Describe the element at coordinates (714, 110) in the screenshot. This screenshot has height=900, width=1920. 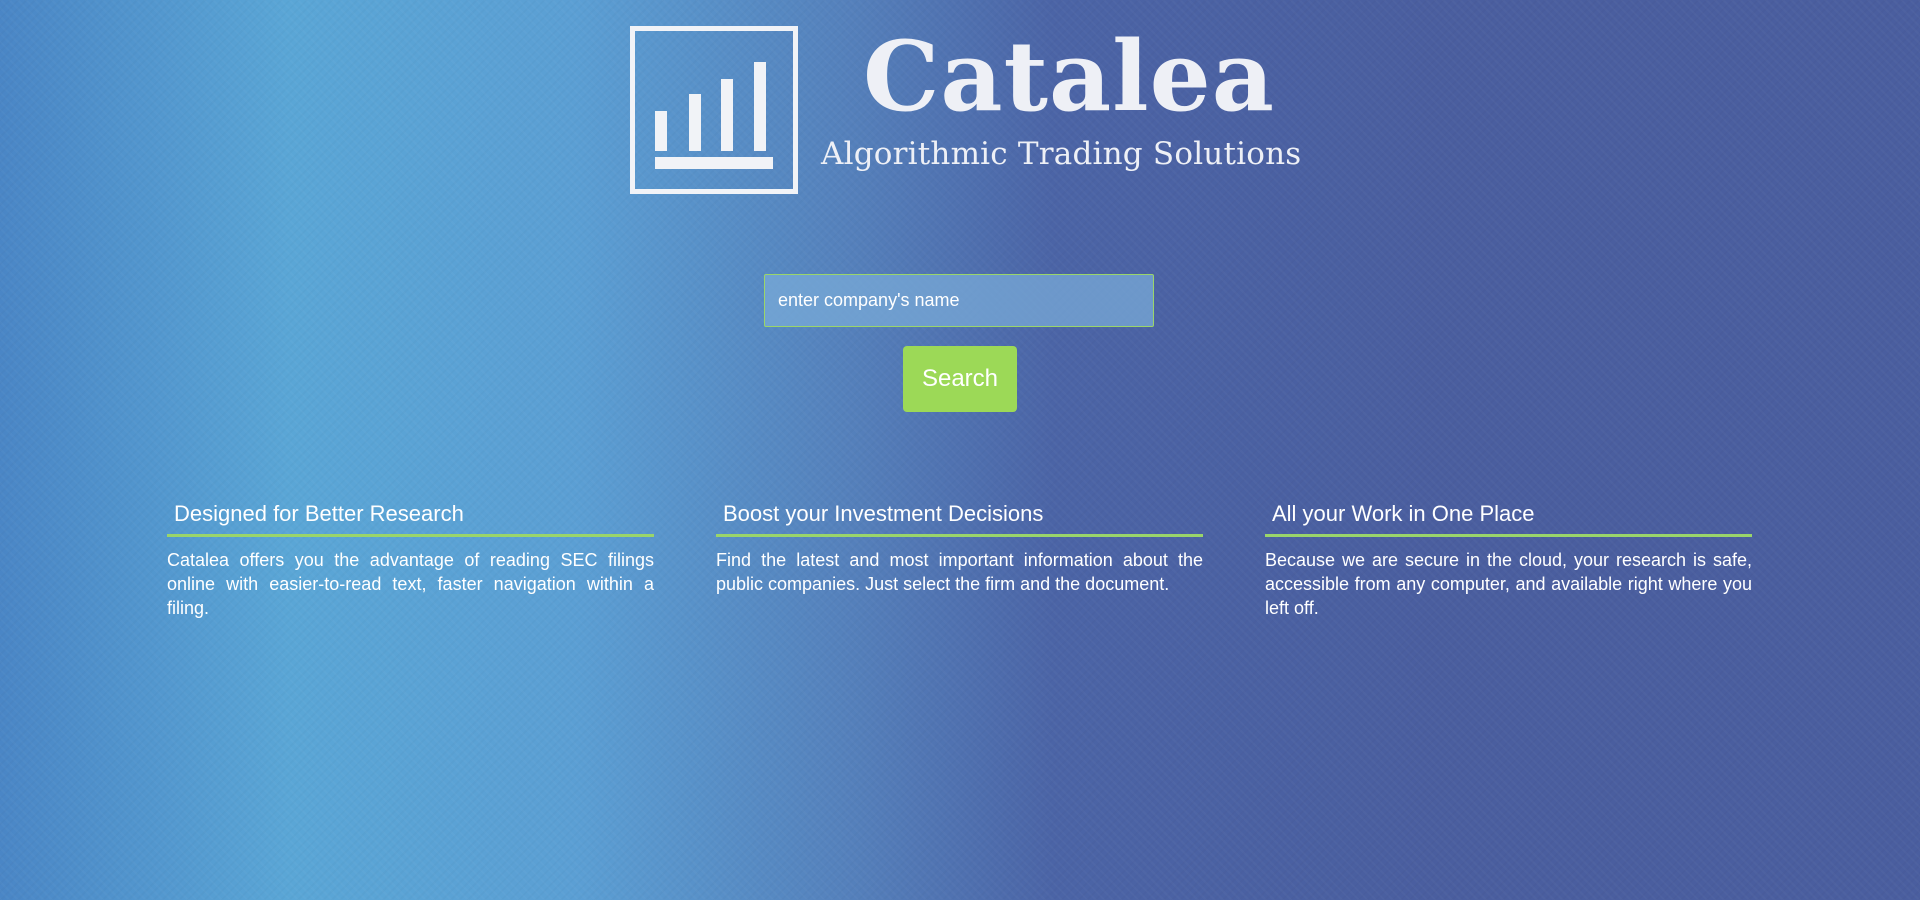
I see `bar-chart-icon` at that location.